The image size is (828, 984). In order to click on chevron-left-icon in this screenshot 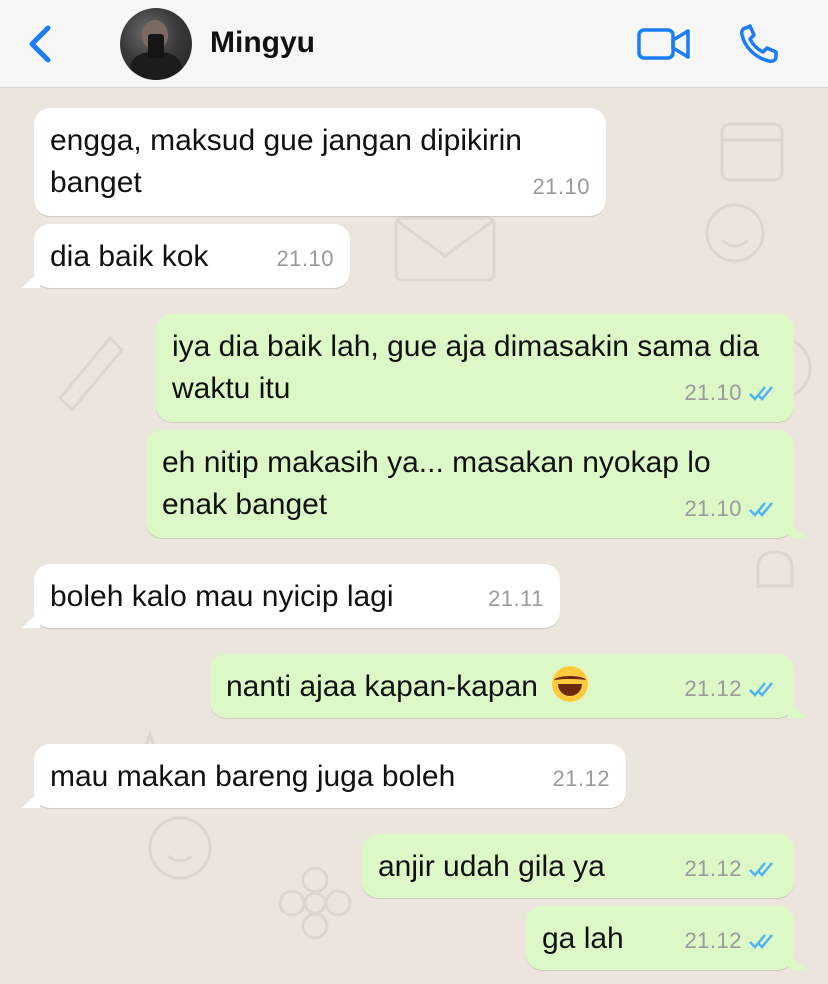, I will do `click(40, 44)`.